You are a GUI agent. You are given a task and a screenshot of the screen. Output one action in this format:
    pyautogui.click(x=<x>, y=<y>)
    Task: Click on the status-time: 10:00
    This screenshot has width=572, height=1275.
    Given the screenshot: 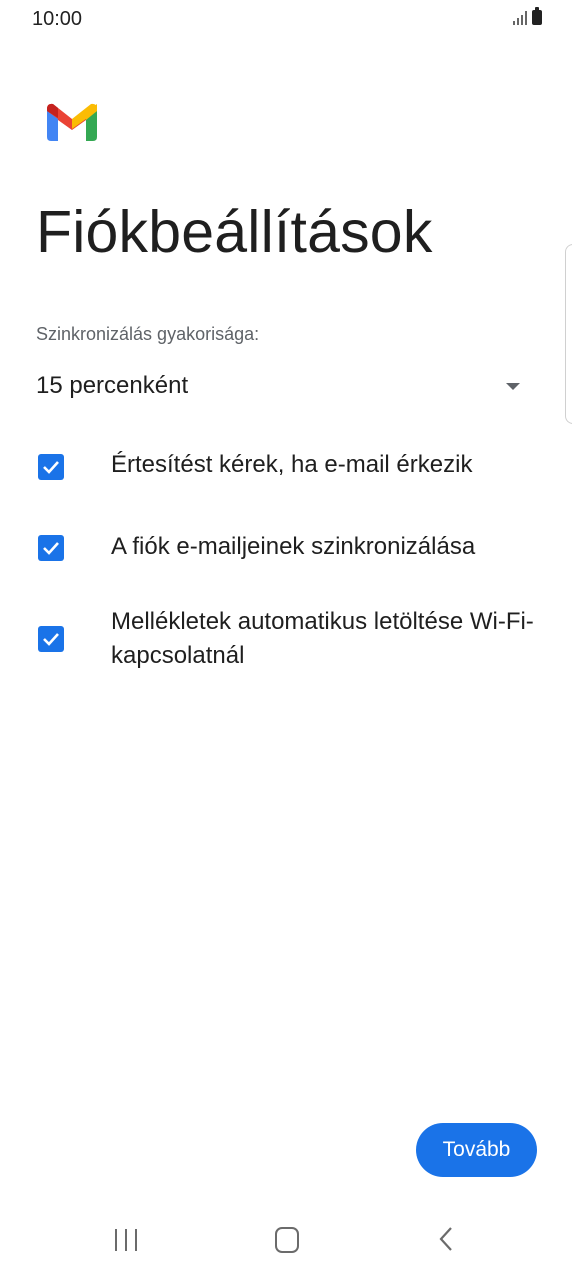 What is the action you would take?
    pyautogui.click(x=57, y=19)
    